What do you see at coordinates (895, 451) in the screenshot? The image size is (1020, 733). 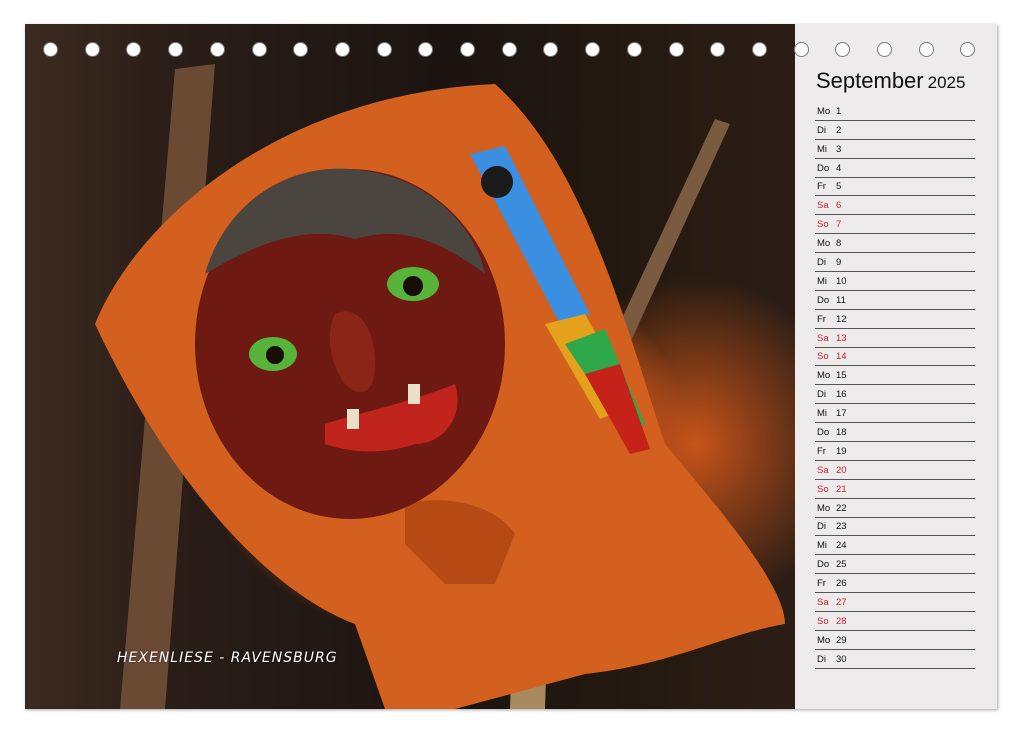 I see `day-row: Fr 19` at bounding box center [895, 451].